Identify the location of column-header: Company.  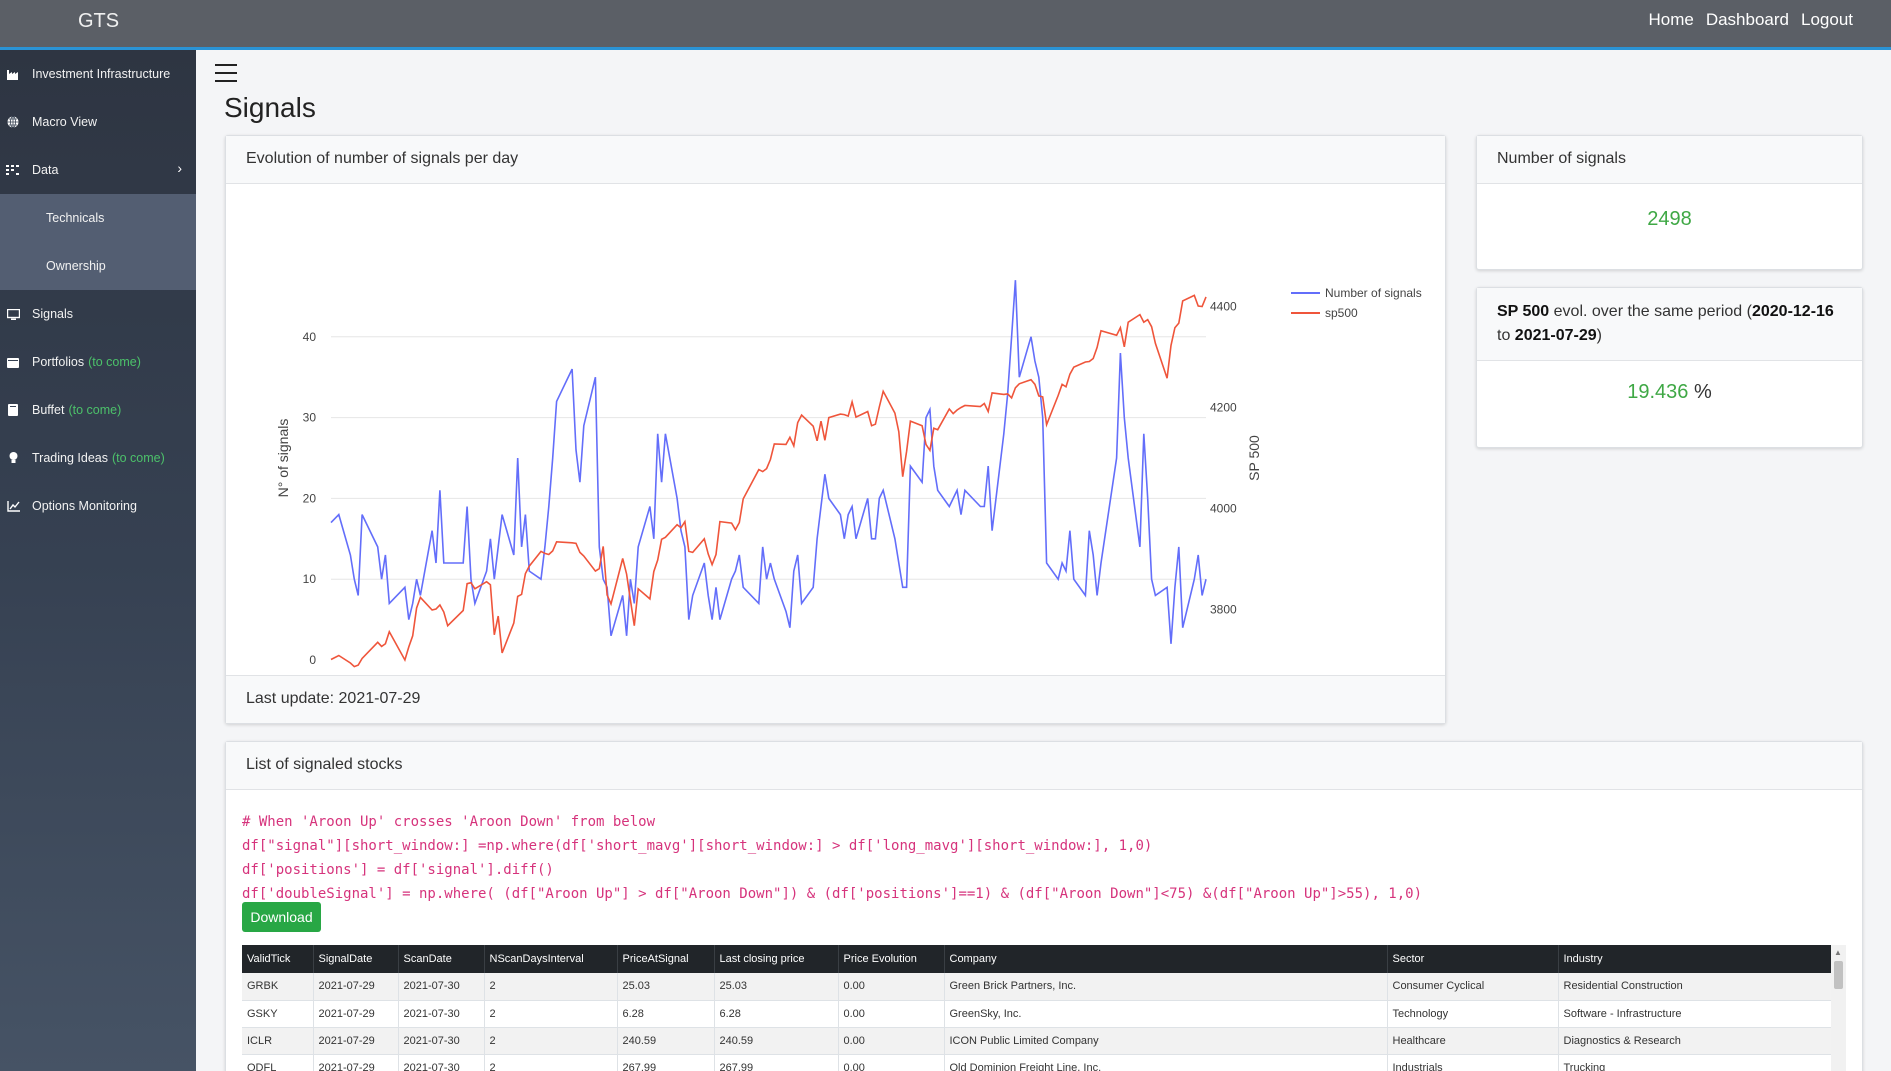
(1166, 959).